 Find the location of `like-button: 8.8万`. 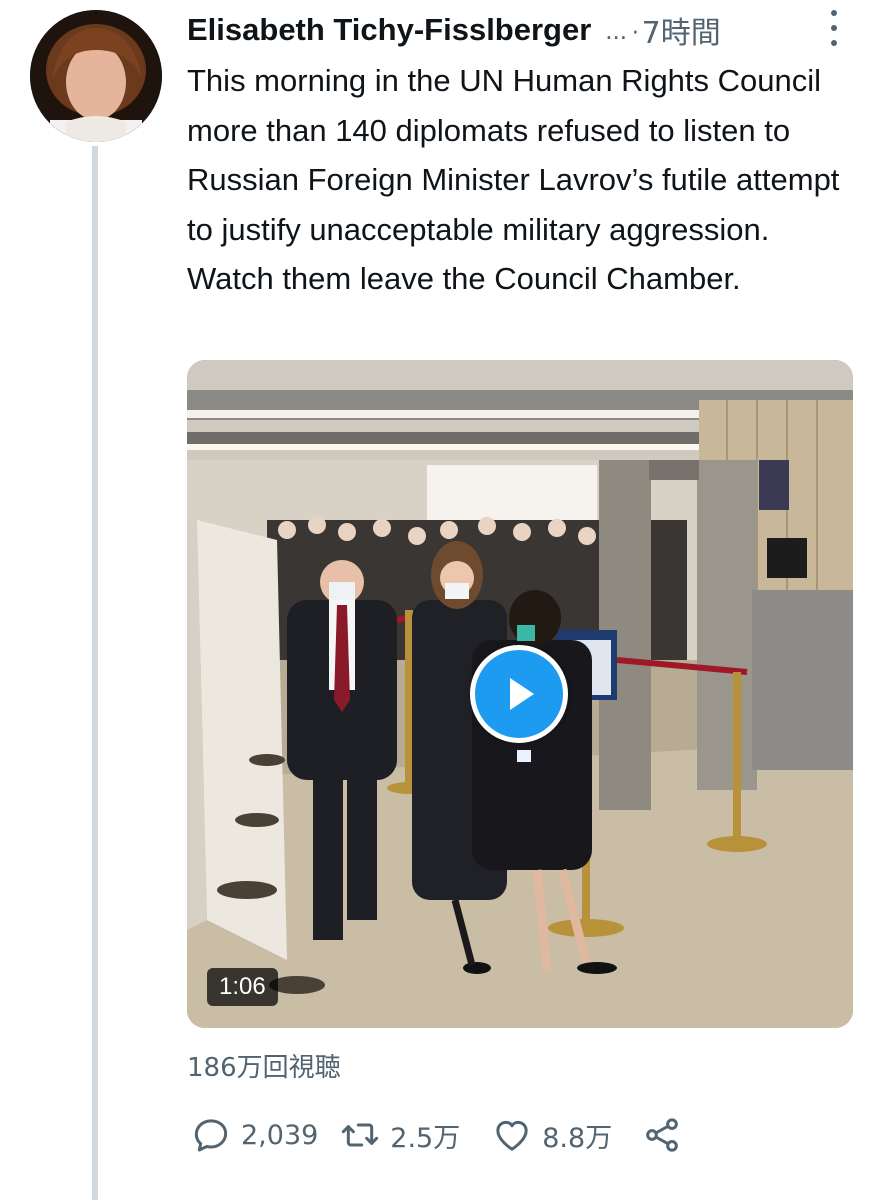

like-button: 8.8万 is located at coordinates (552, 1135).